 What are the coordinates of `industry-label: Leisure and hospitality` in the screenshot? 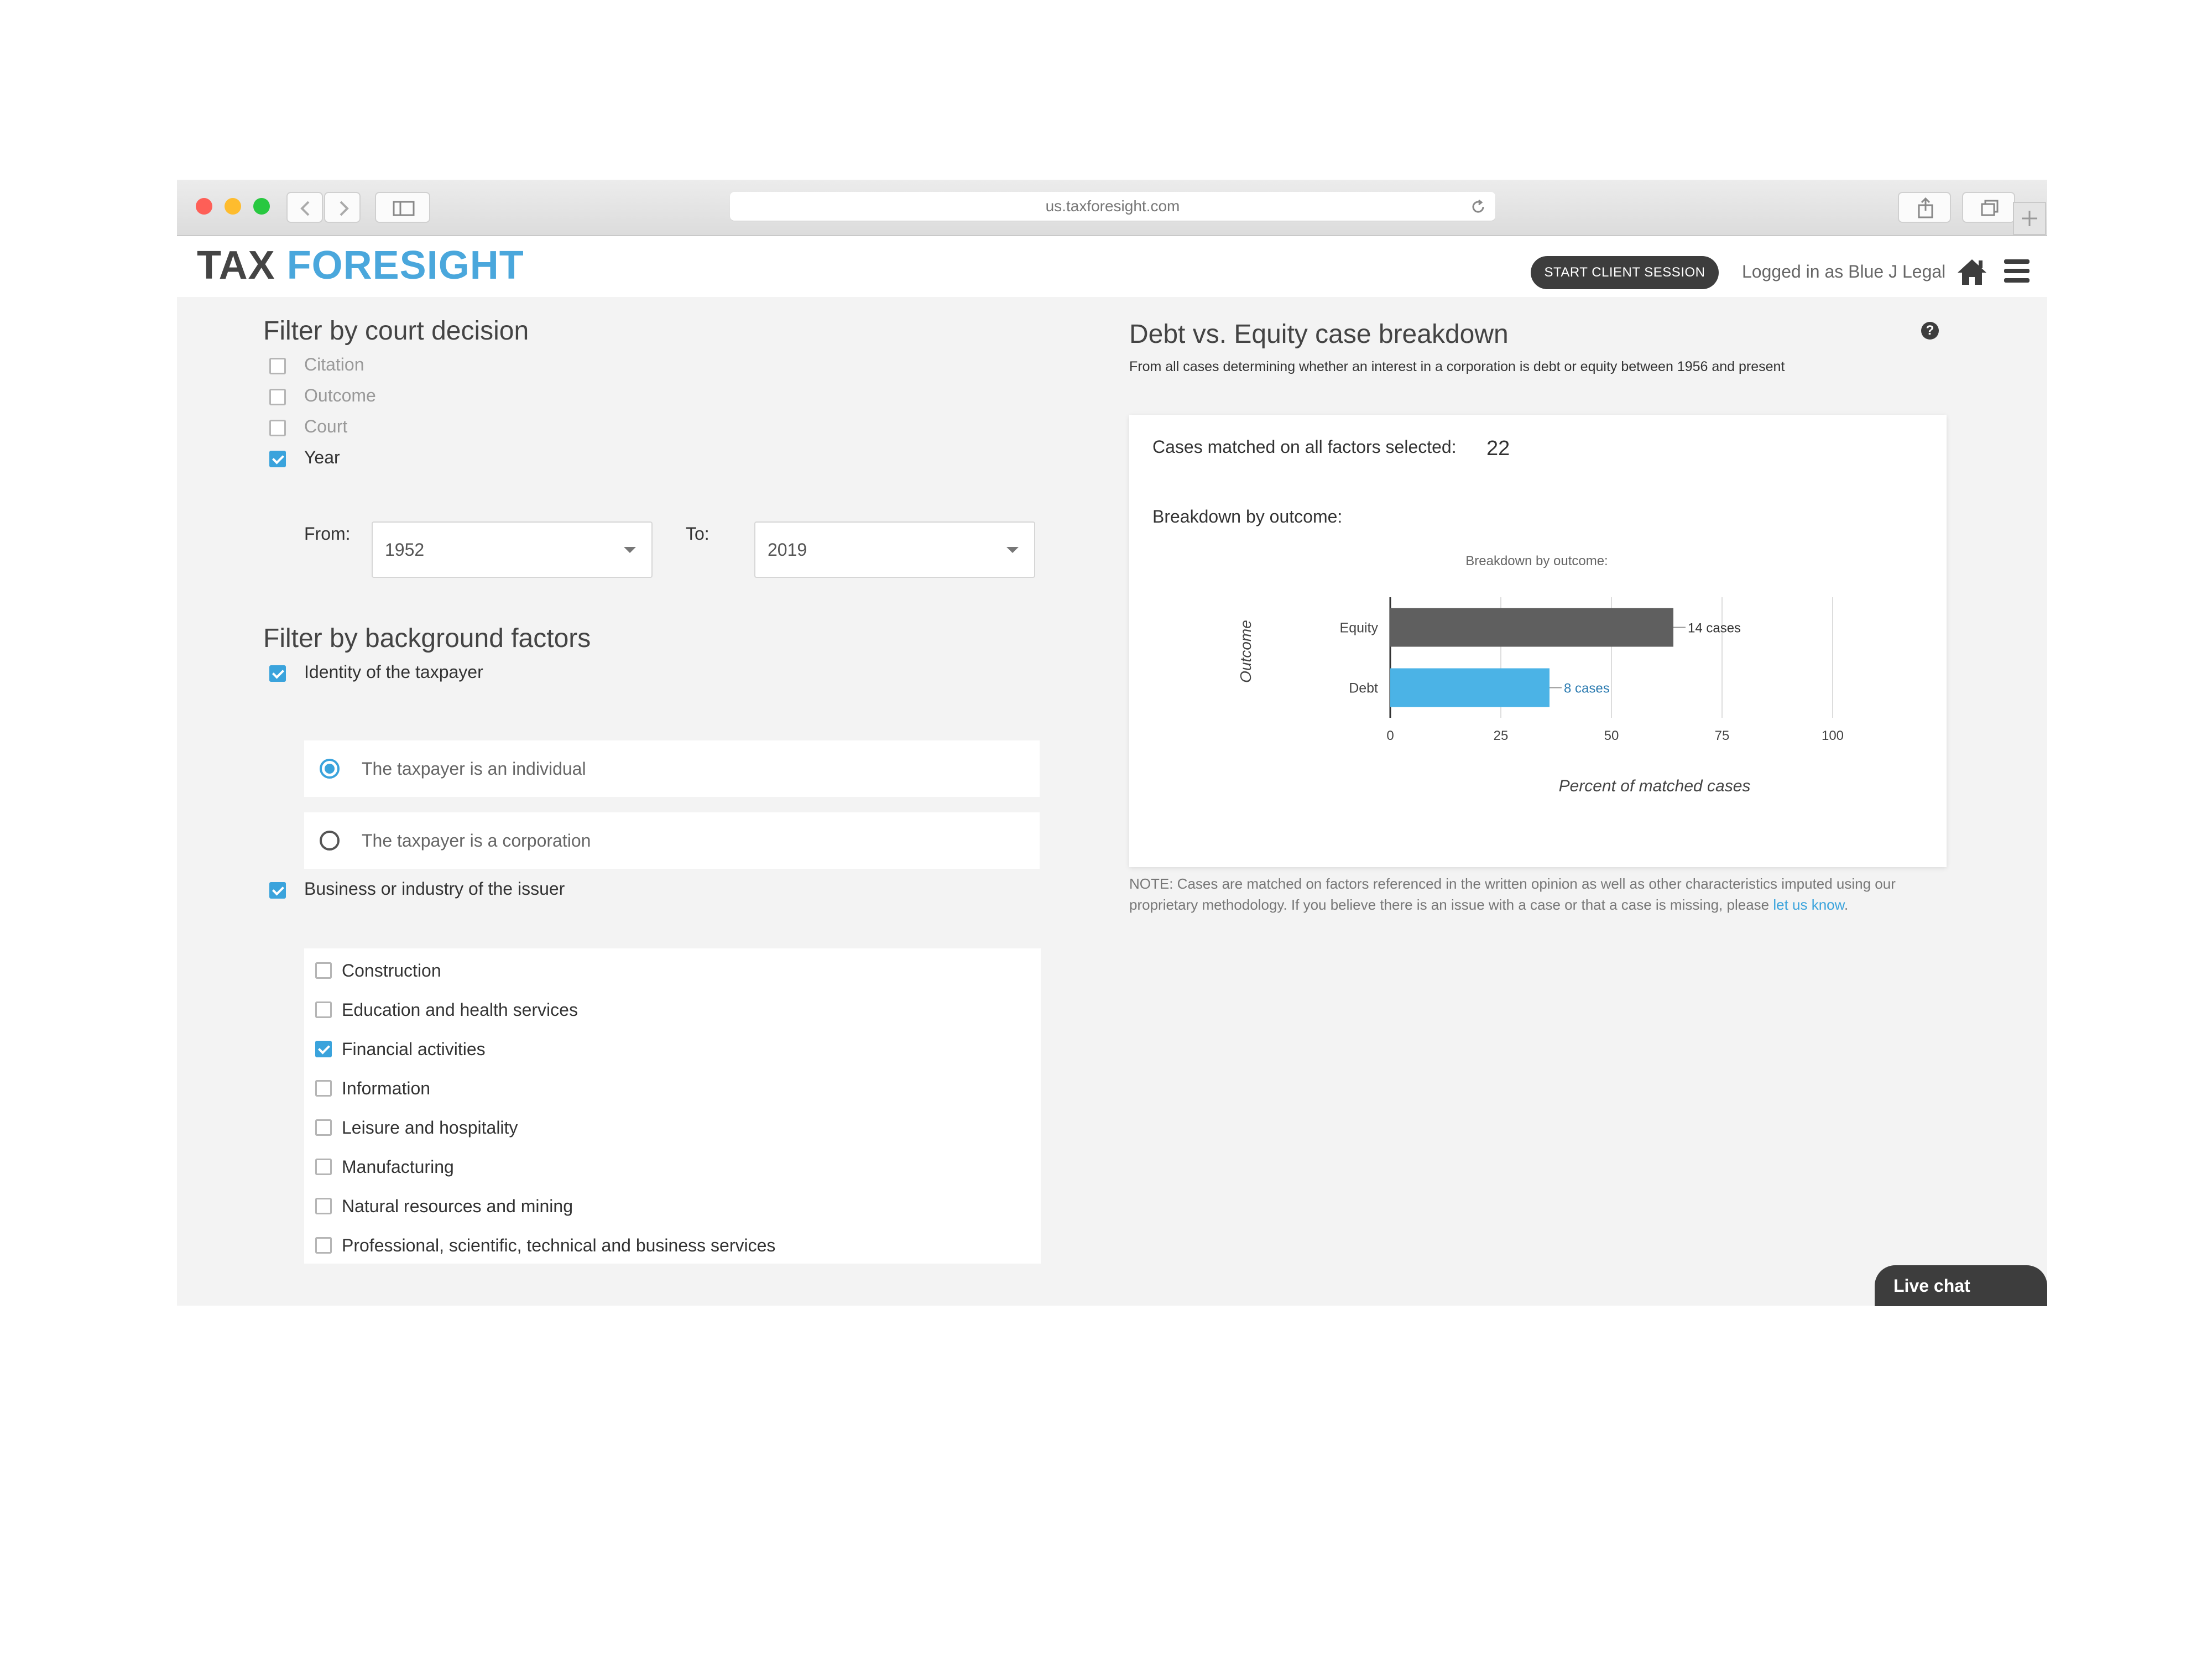 It's located at (430, 1128).